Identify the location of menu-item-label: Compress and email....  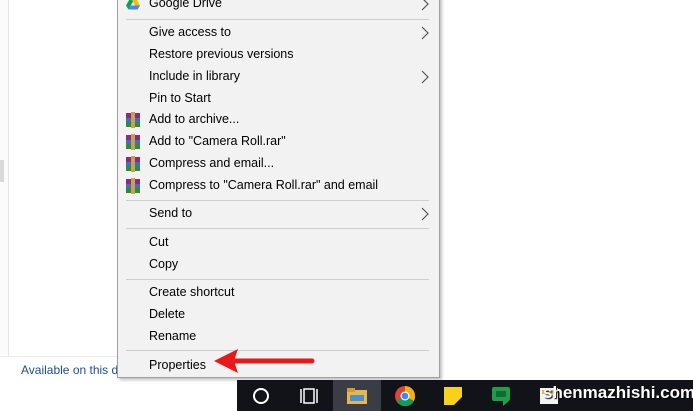
(212, 163).